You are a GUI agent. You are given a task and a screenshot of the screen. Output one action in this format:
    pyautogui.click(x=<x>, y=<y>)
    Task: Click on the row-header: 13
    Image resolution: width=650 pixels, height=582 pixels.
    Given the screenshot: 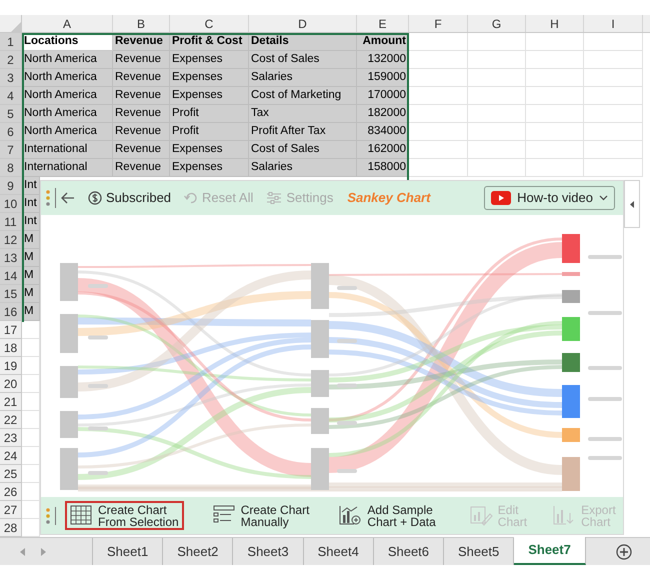 What is the action you would take?
    pyautogui.click(x=11, y=258)
    